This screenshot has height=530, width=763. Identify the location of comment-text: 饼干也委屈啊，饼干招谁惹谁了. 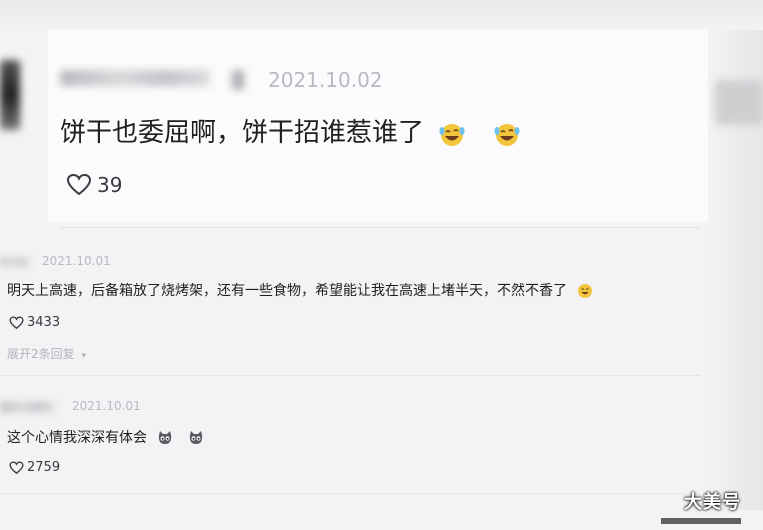
(290, 130).